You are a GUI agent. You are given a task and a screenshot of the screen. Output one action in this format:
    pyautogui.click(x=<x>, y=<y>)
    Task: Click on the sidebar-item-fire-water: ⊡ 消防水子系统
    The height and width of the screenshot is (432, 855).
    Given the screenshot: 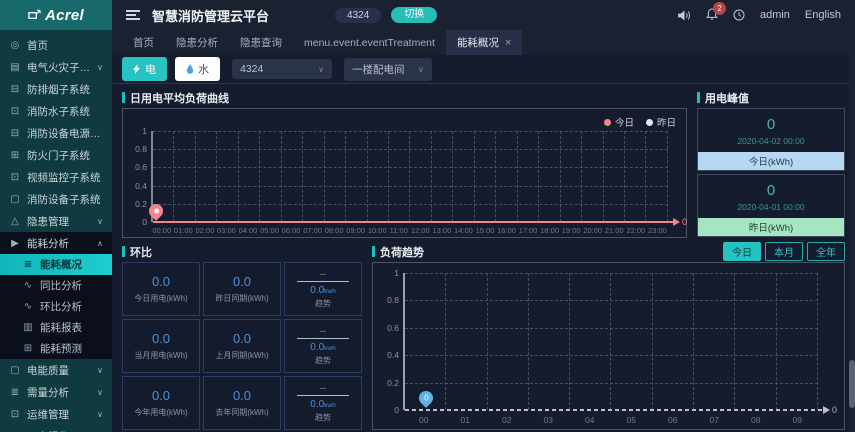 What is the action you would take?
    pyautogui.click(x=56, y=111)
    